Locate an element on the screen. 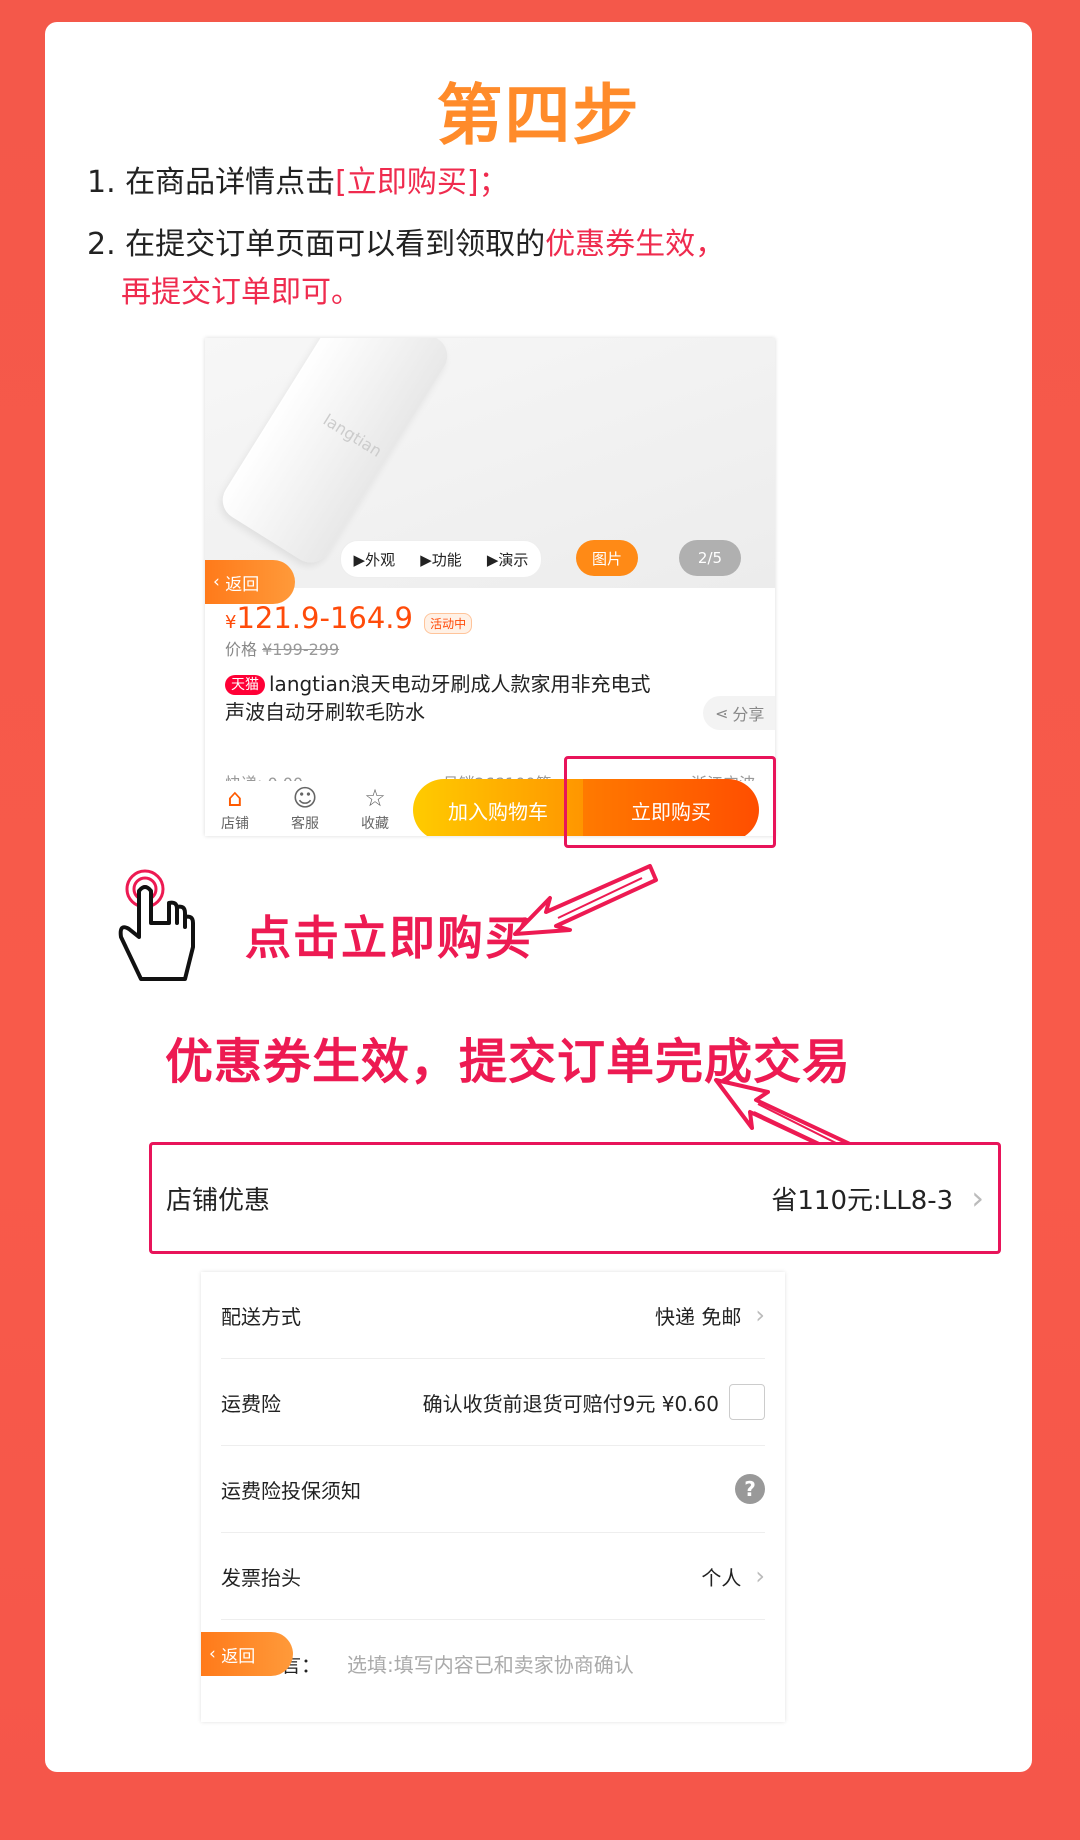 This screenshot has width=1080, height=1840. hand-pointer-icon is located at coordinates (156, 925).